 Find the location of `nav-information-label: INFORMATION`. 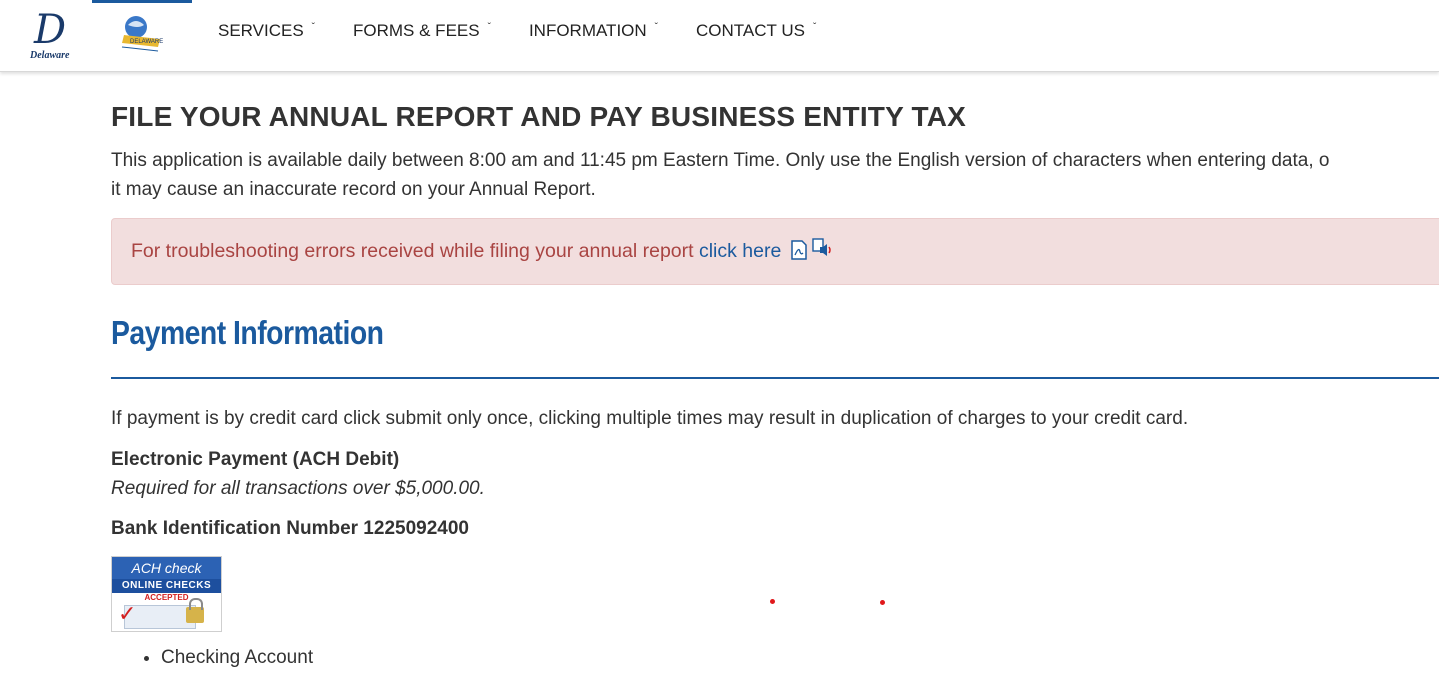

nav-information-label: INFORMATION is located at coordinates (587, 30).